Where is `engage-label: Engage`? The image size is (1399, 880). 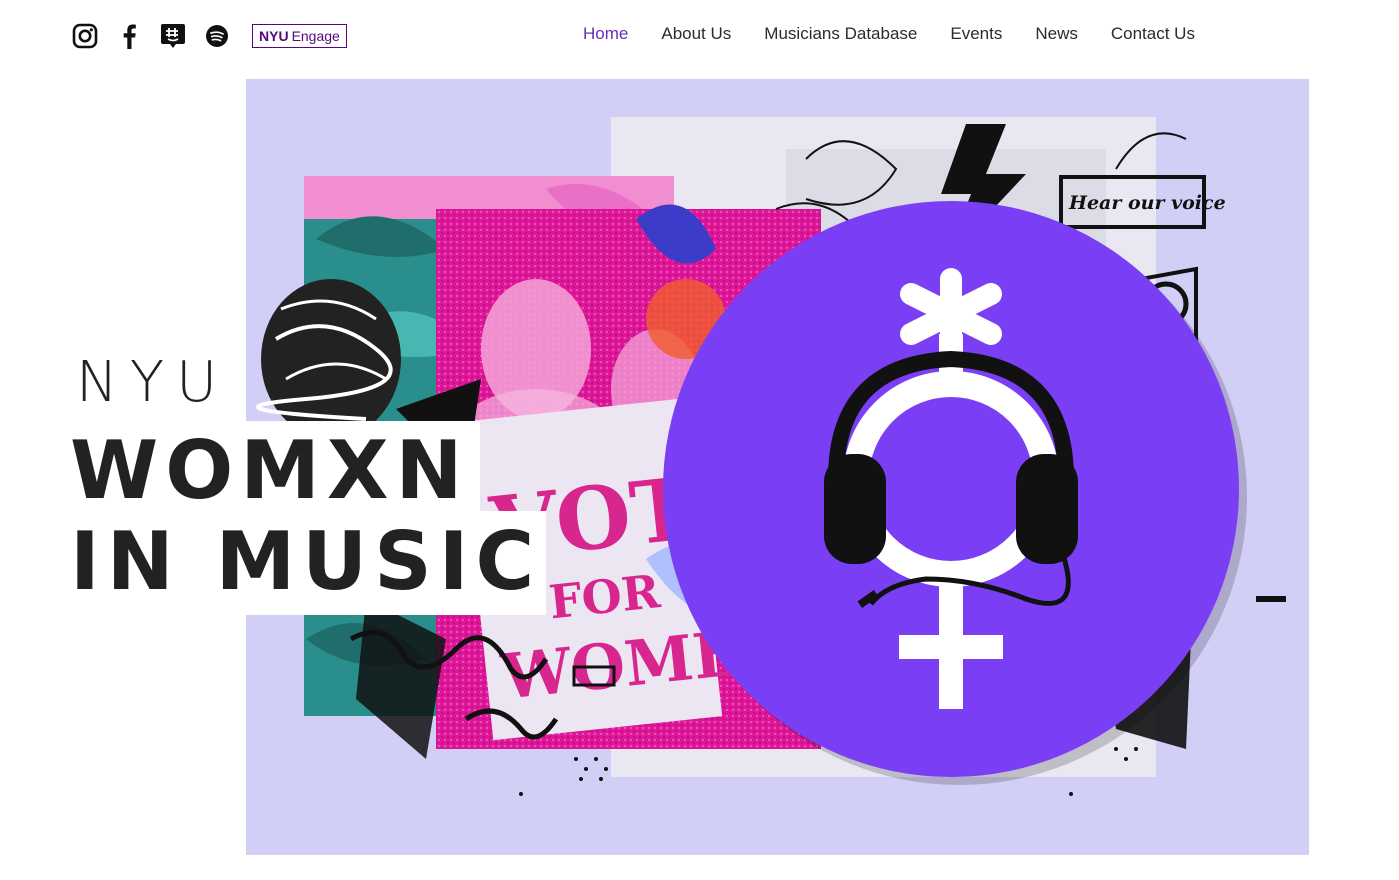 engage-label: Engage is located at coordinates (315, 36).